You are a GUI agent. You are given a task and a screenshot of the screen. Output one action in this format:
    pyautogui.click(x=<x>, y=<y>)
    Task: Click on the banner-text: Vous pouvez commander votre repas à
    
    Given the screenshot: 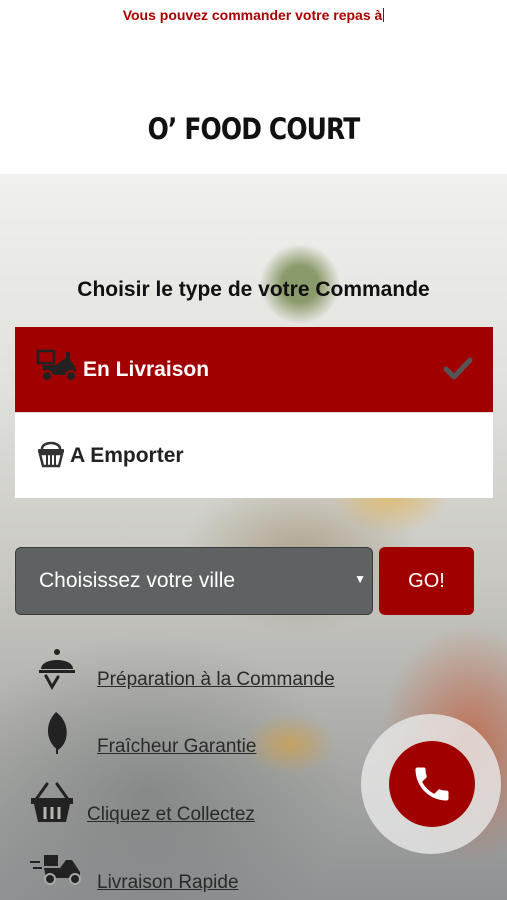 What is the action you would take?
    pyautogui.click(x=252, y=15)
    